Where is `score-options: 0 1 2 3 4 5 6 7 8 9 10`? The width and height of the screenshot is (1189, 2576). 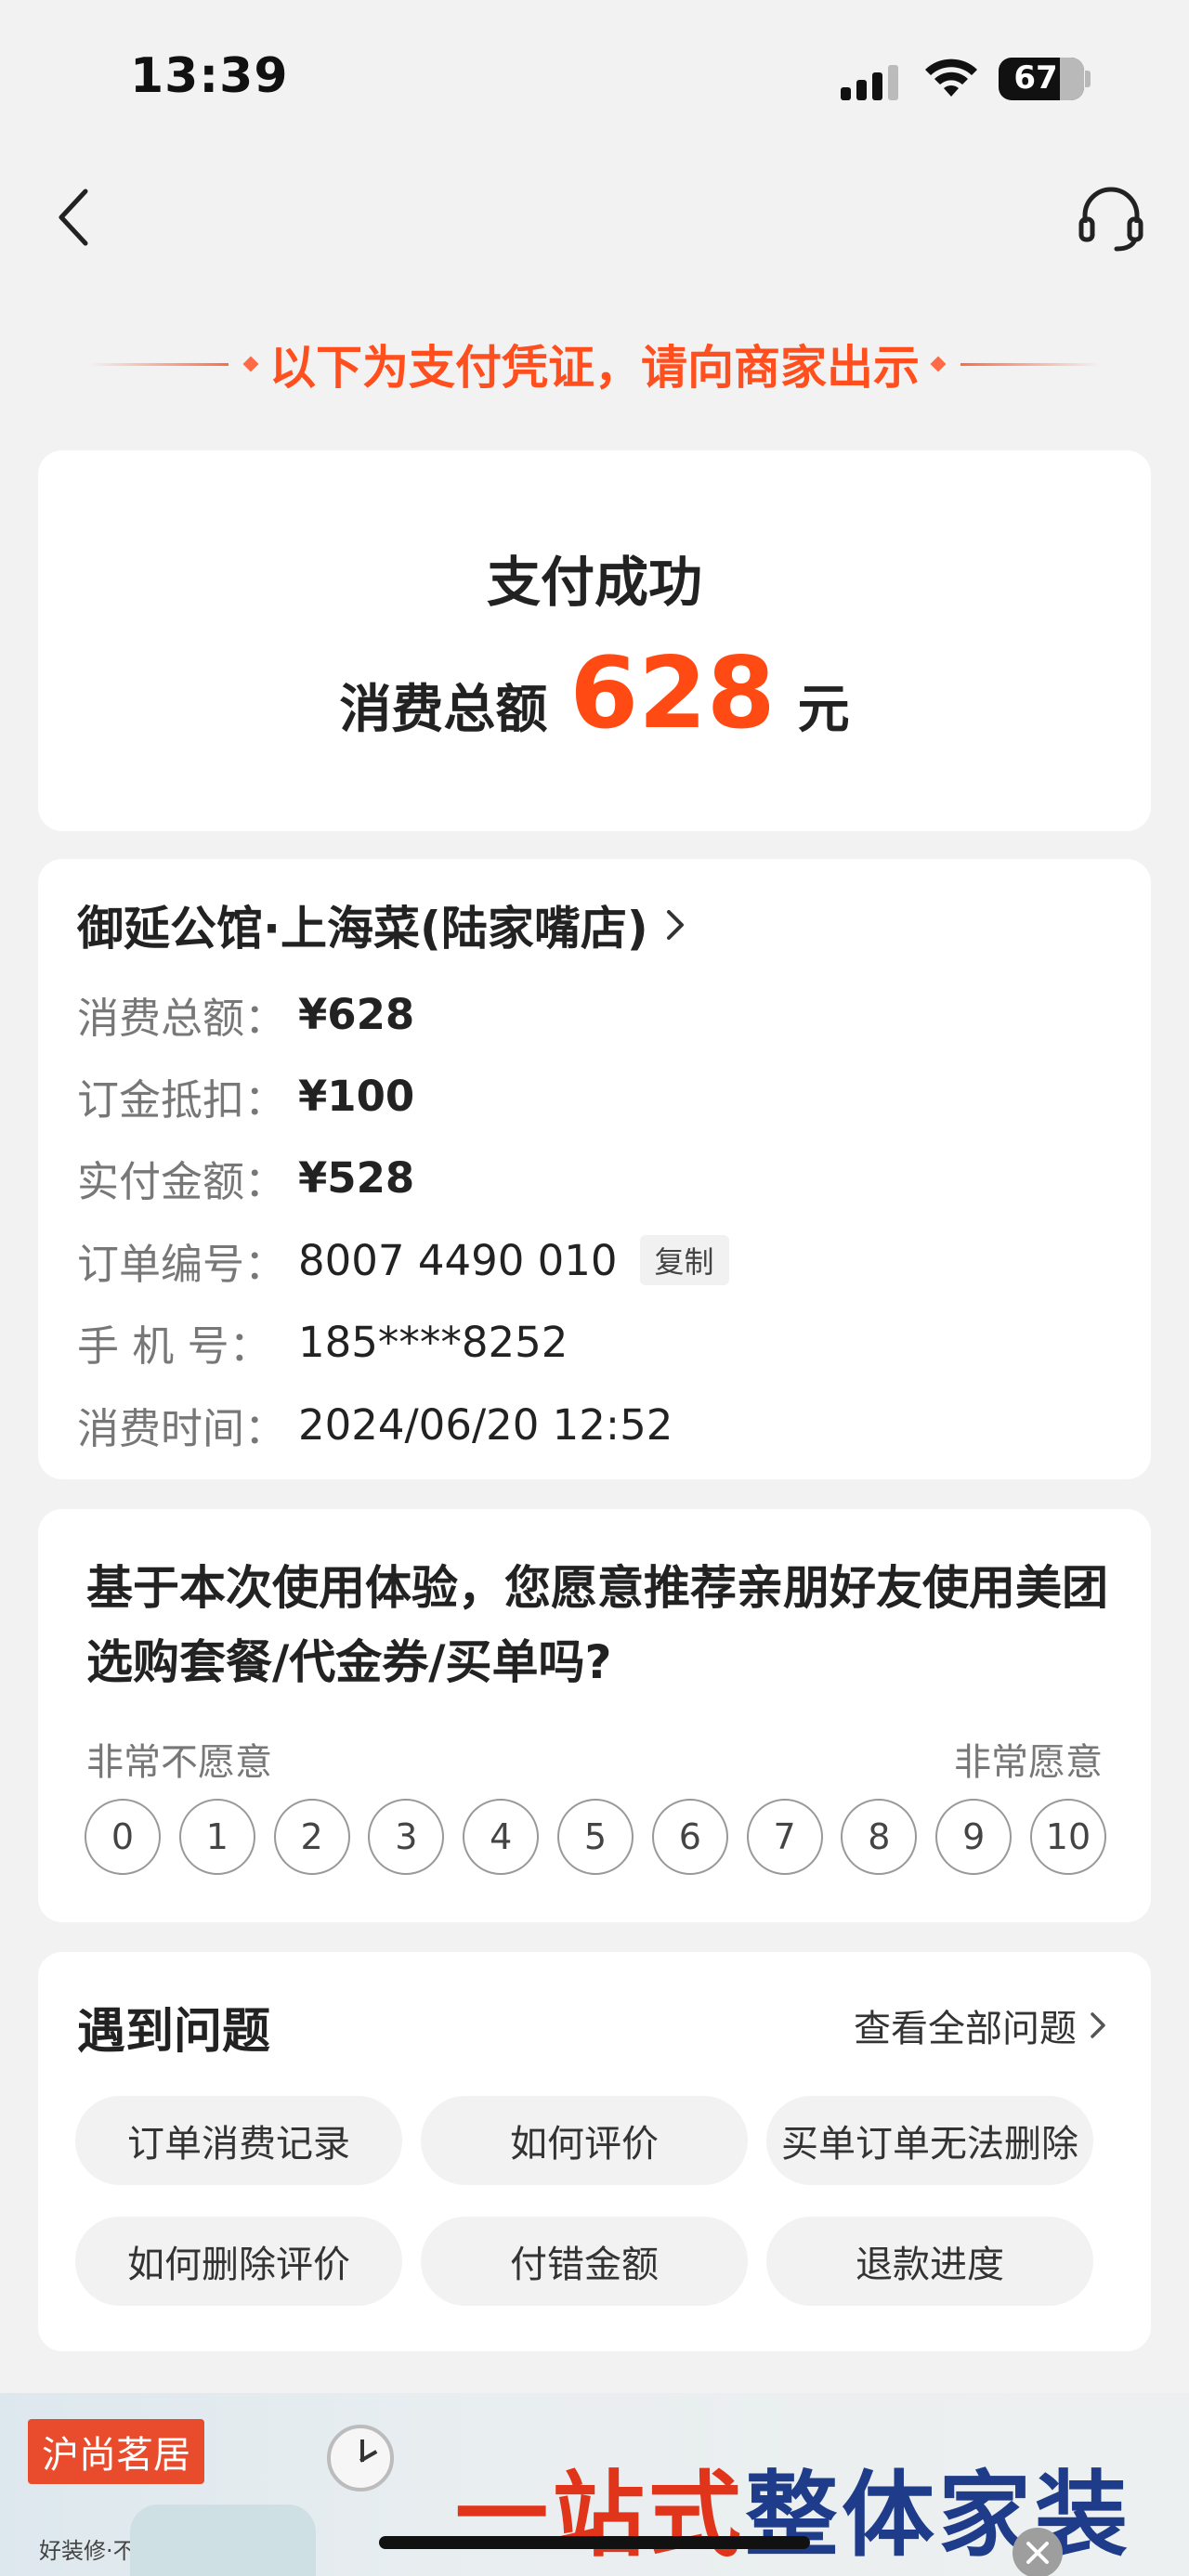
score-options: 0 1 2 3 4 5 6 7 8 9 10 is located at coordinates (595, 1837).